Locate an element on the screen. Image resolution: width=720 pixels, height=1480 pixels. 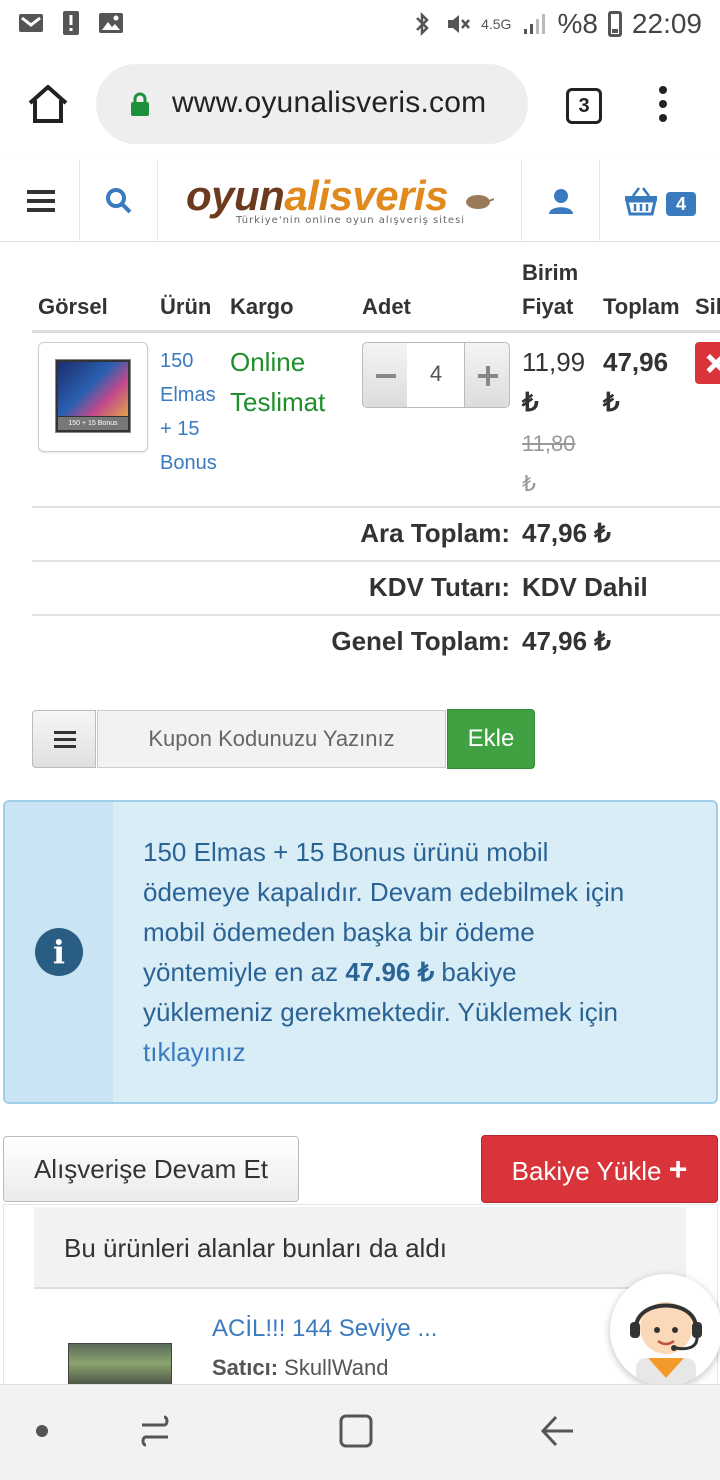
coupon-add-button: Ekle is located at coordinates (491, 739).